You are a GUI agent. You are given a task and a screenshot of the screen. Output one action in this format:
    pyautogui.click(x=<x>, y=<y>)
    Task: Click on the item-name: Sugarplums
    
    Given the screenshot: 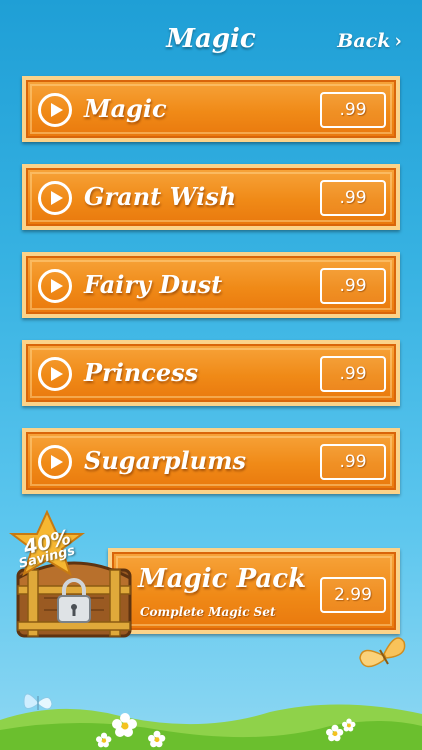 What is the action you would take?
    pyautogui.click(x=165, y=460)
    